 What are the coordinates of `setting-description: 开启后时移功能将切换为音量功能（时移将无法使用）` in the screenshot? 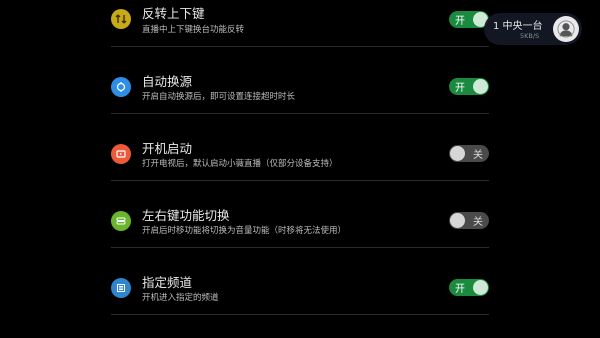 It's located at (244, 231).